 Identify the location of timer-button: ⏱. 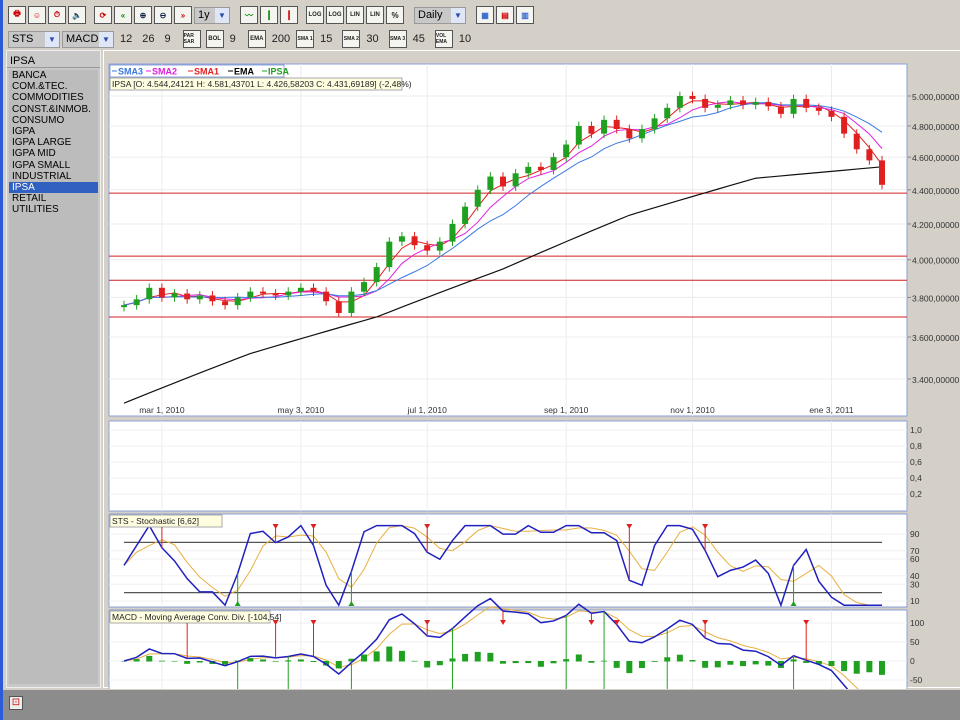
(57, 15).